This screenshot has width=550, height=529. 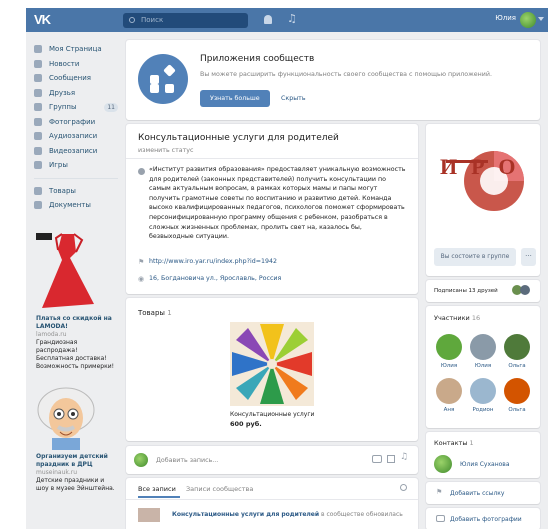 I want to click on add-photos-card: Добавить фотографии, so click(x=483, y=518).